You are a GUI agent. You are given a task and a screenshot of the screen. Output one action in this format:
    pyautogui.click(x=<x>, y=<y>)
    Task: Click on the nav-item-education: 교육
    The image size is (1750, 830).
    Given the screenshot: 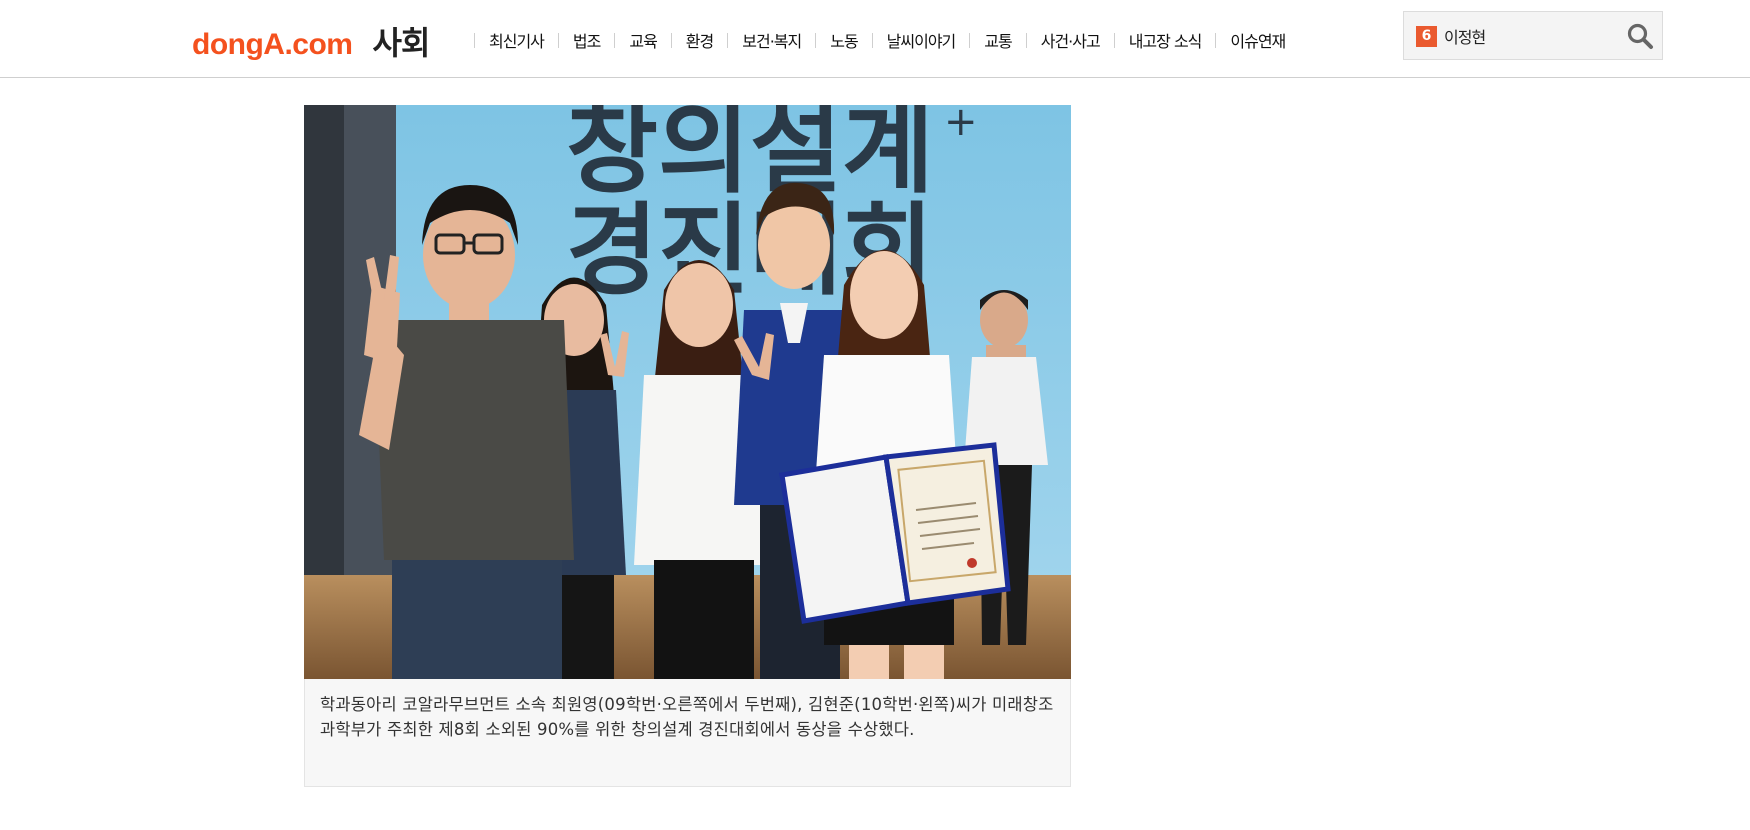 What is the action you would take?
    pyautogui.click(x=629, y=40)
    